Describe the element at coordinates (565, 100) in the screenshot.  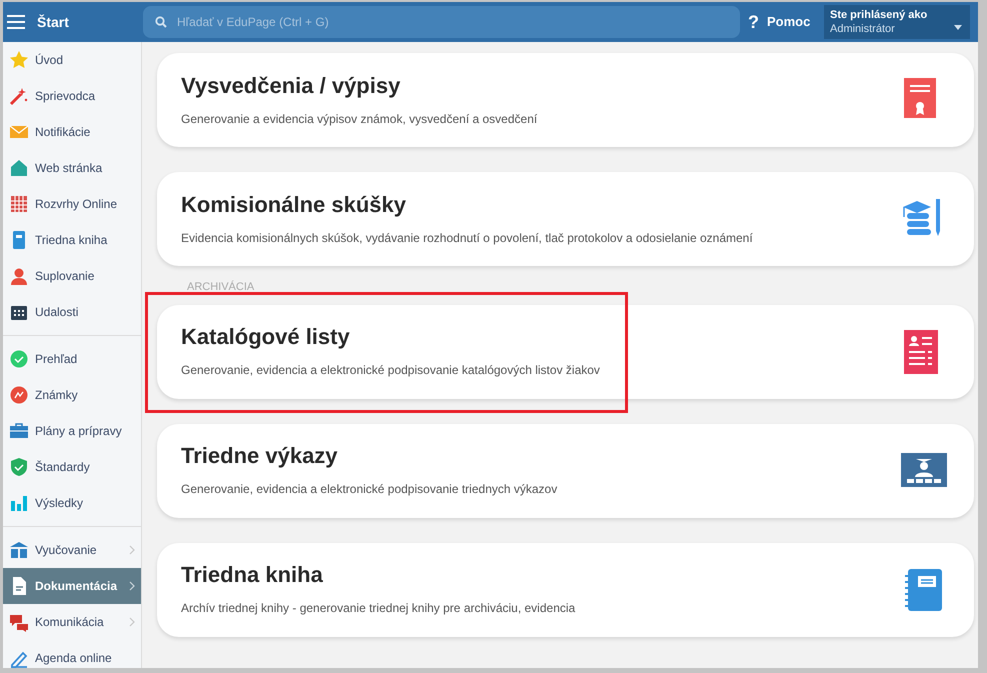
I see `document-card: Vysvedčenia / výpisy Generovanie a evidencia výpisov známok, vysvedčení a osvedčení` at that location.